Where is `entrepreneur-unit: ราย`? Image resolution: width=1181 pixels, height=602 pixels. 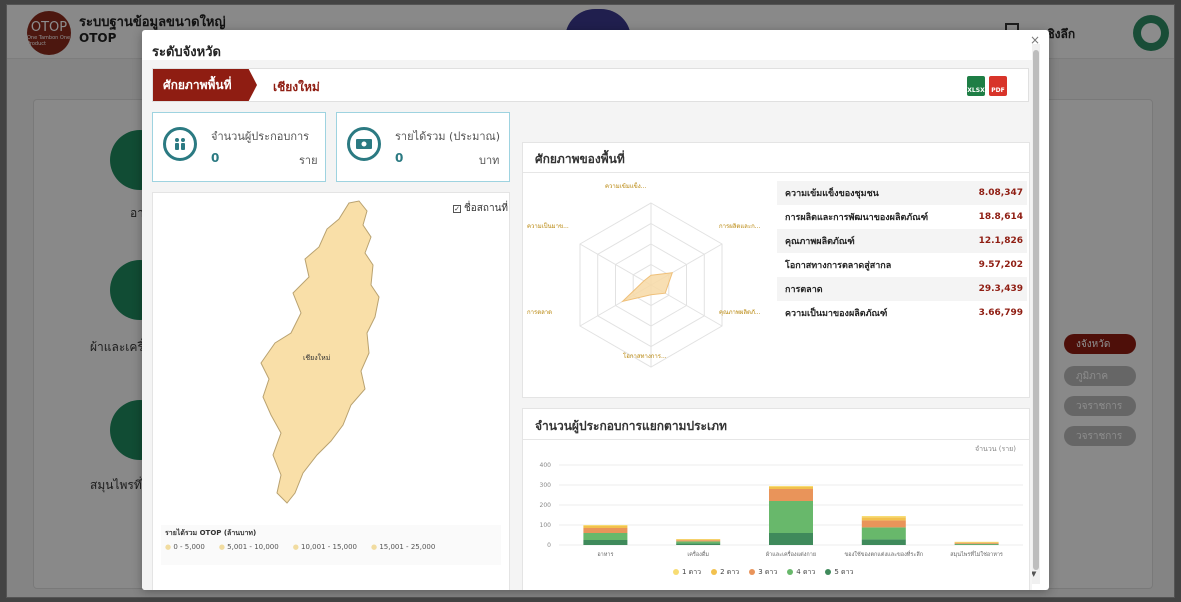 entrepreneur-unit: ราย is located at coordinates (308, 160).